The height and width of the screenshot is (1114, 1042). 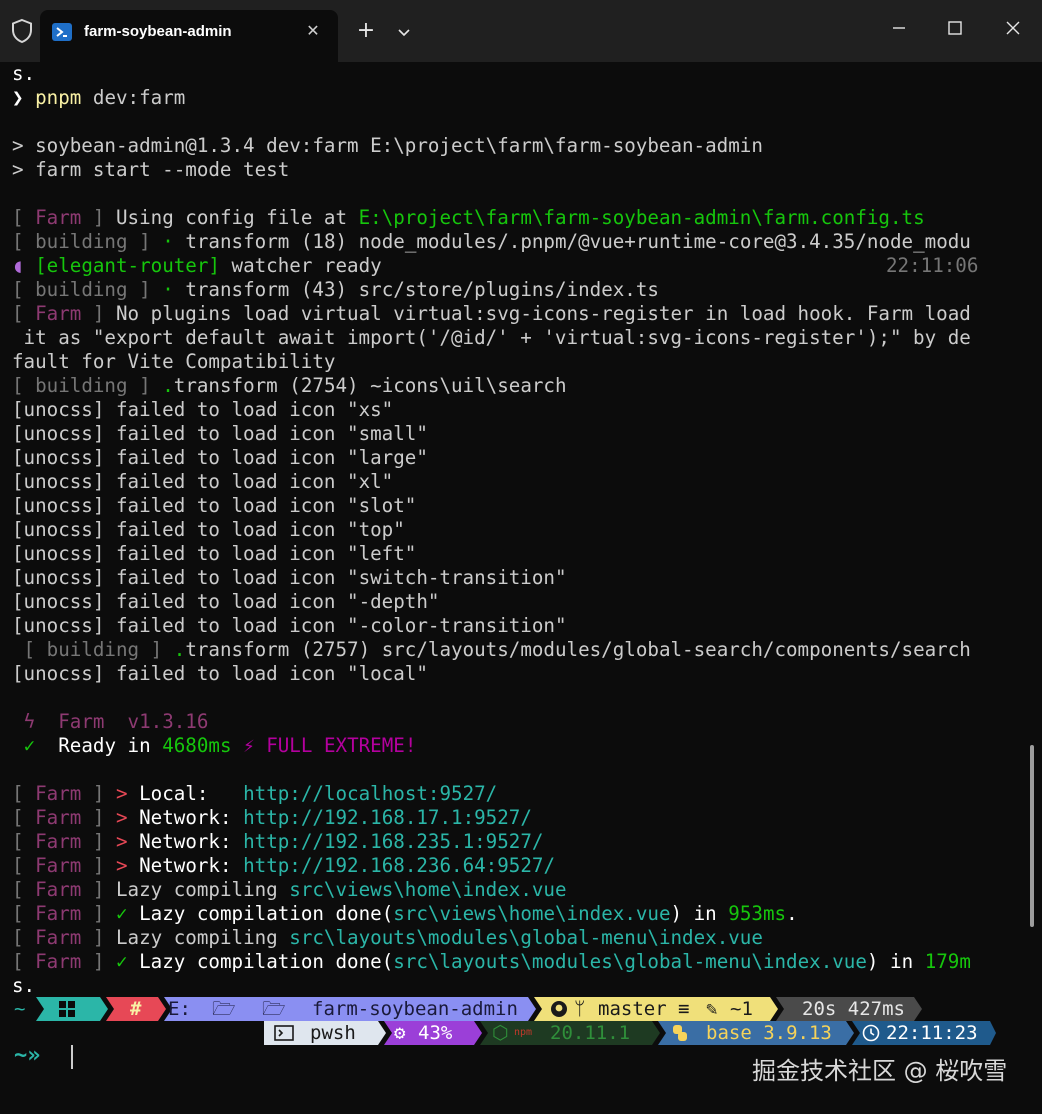 What do you see at coordinates (757, 913) in the screenshot?
I see `duration: 953ms` at bounding box center [757, 913].